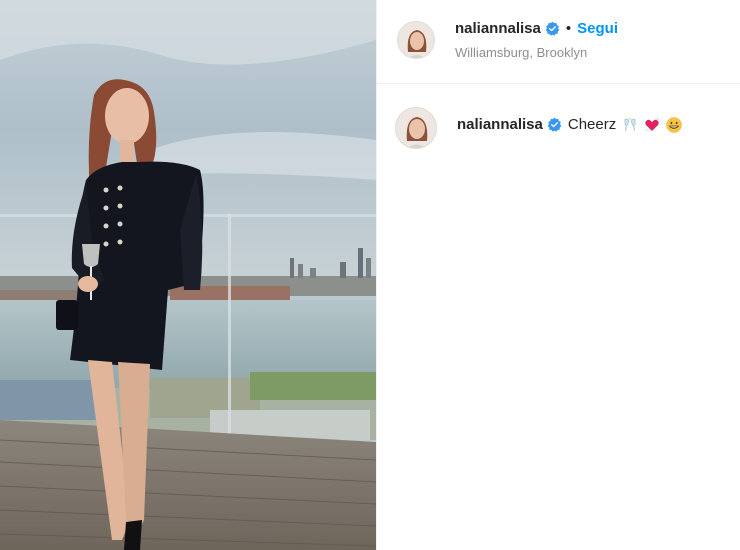  I want to click on author-avatar, so click(416, 40).